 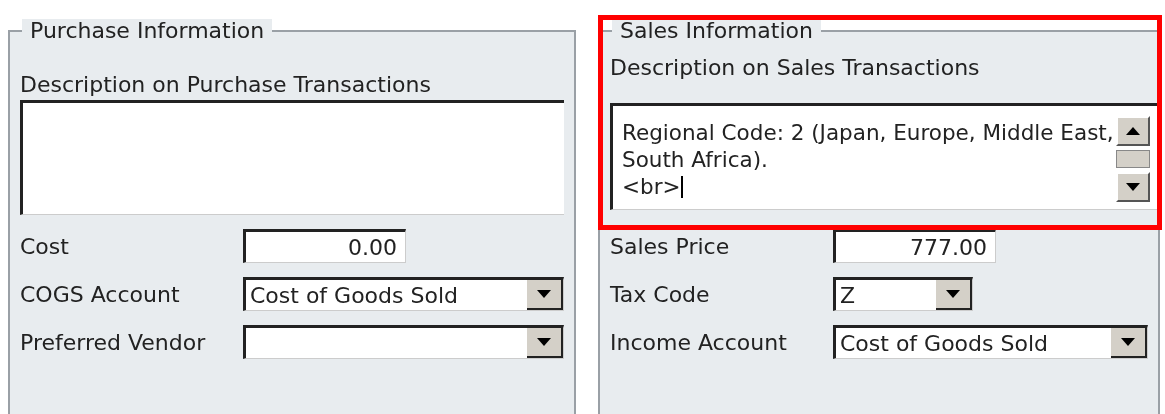 I want to click on down-arrow-icon, so click(x=1133, y=187).